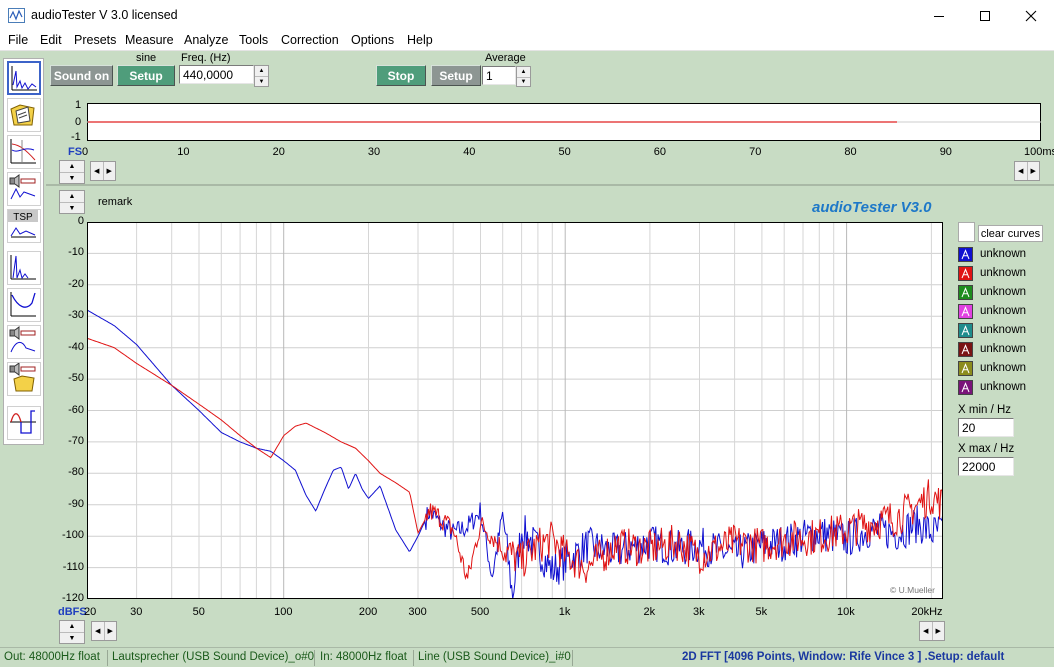 This screenshot has height=667, width=1054. Describe the element at coordinates (51, 40) in the screenshot. I see `menu-edit: Edit` at that location.